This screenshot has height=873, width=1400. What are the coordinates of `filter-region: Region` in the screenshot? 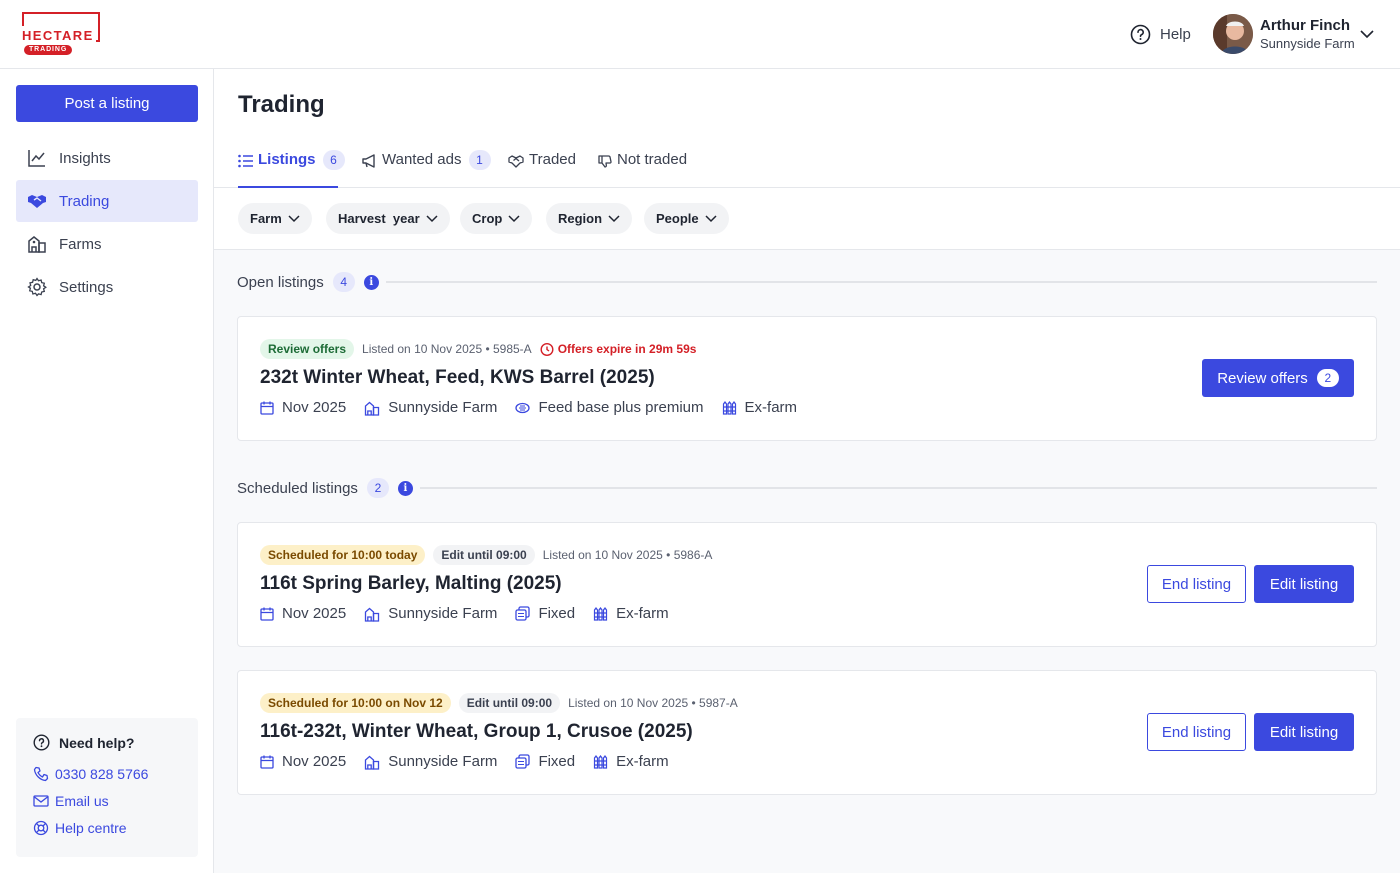 It's located at (589, 218).